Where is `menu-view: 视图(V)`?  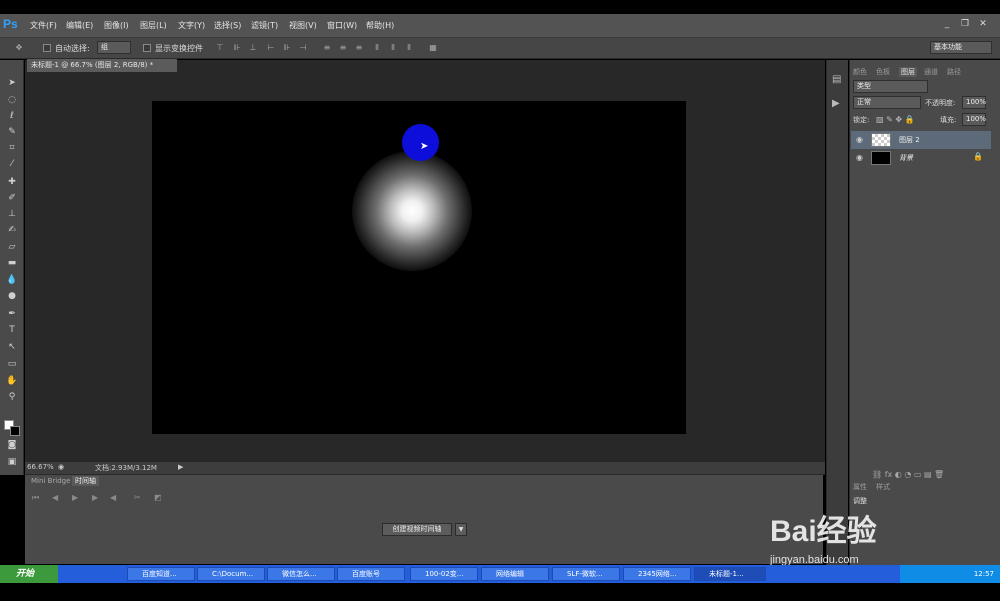
menu-view: 视图(V) is located at coordinates (303, 25).